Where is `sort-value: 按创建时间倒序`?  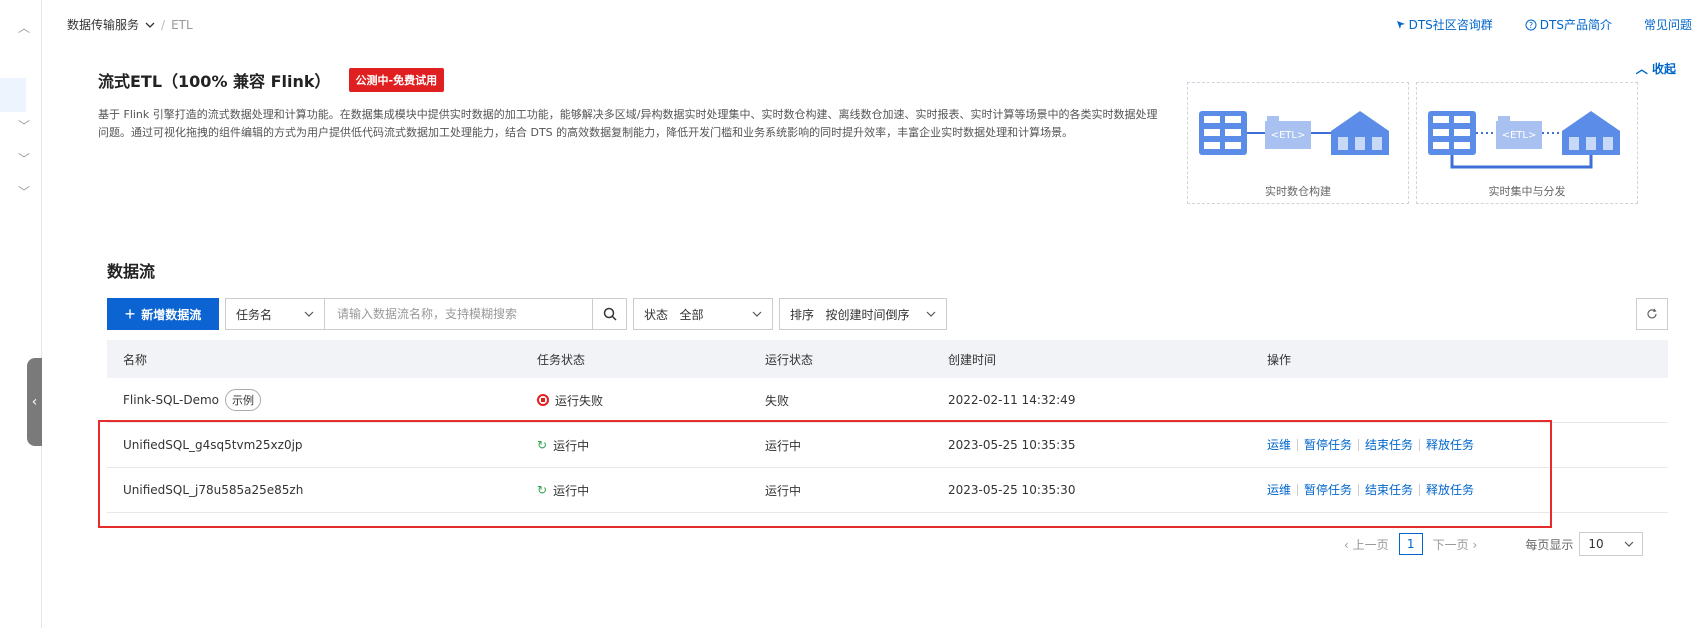 sort-value: 按创建时间倒序 is located at coordinates (867, 314).